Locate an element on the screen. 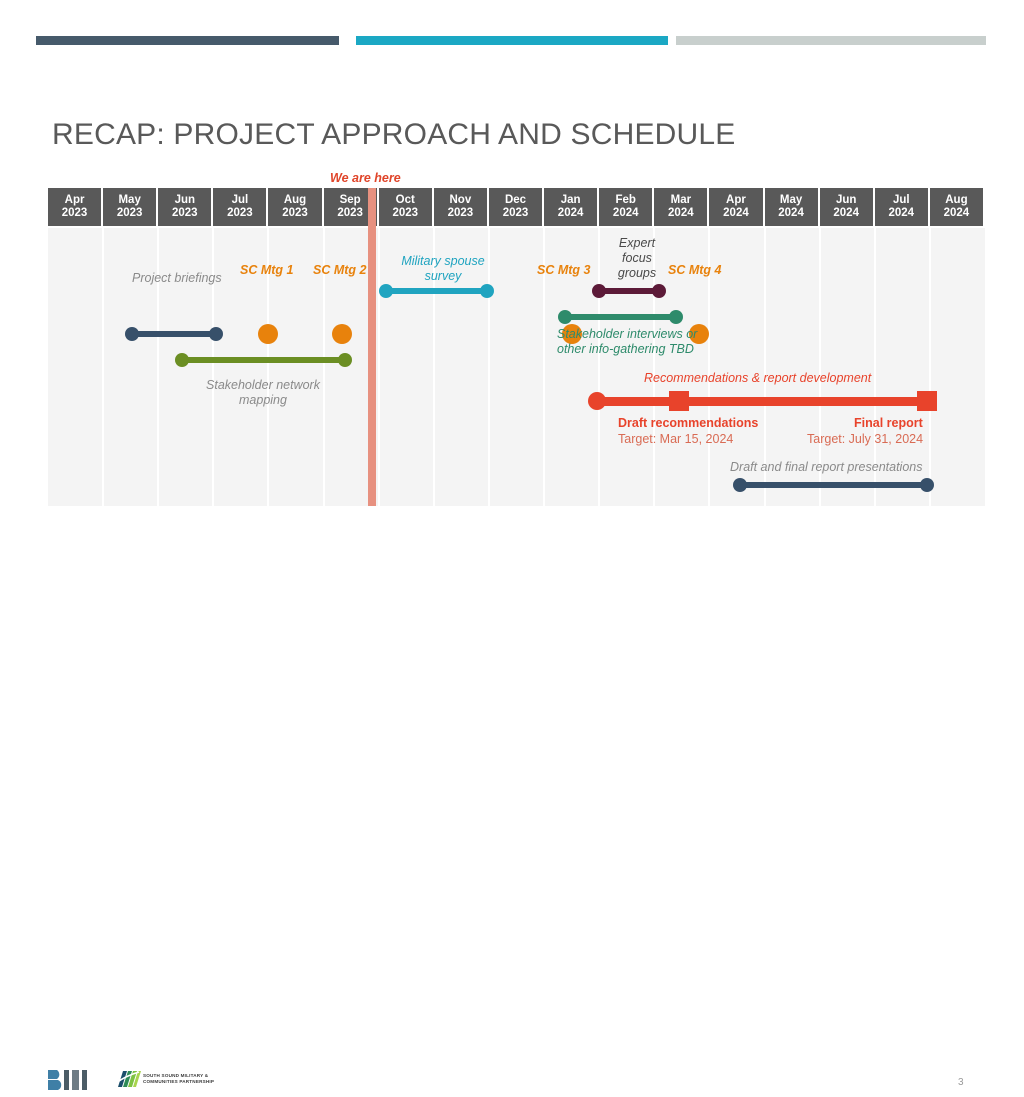 This screenshot has width=1024, height=1097. accent-bar-dark is located at coordinates (187, 40).